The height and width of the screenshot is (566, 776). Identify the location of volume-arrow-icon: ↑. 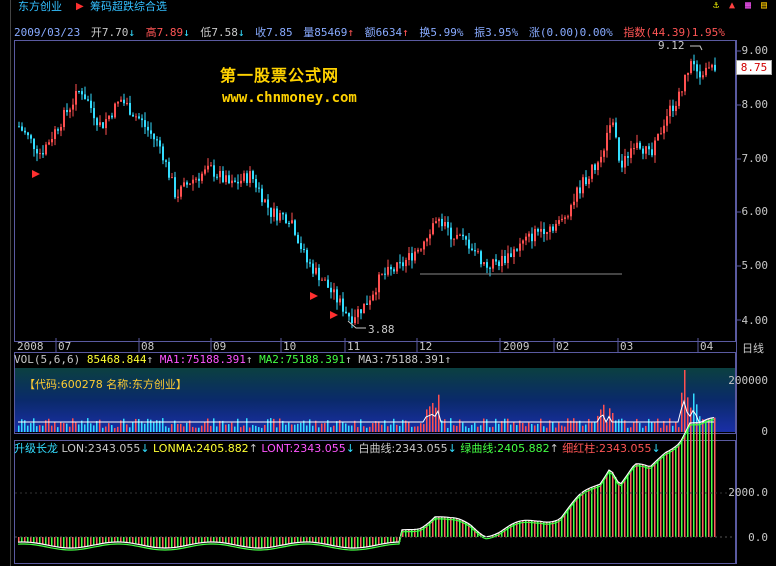
(150, 359).